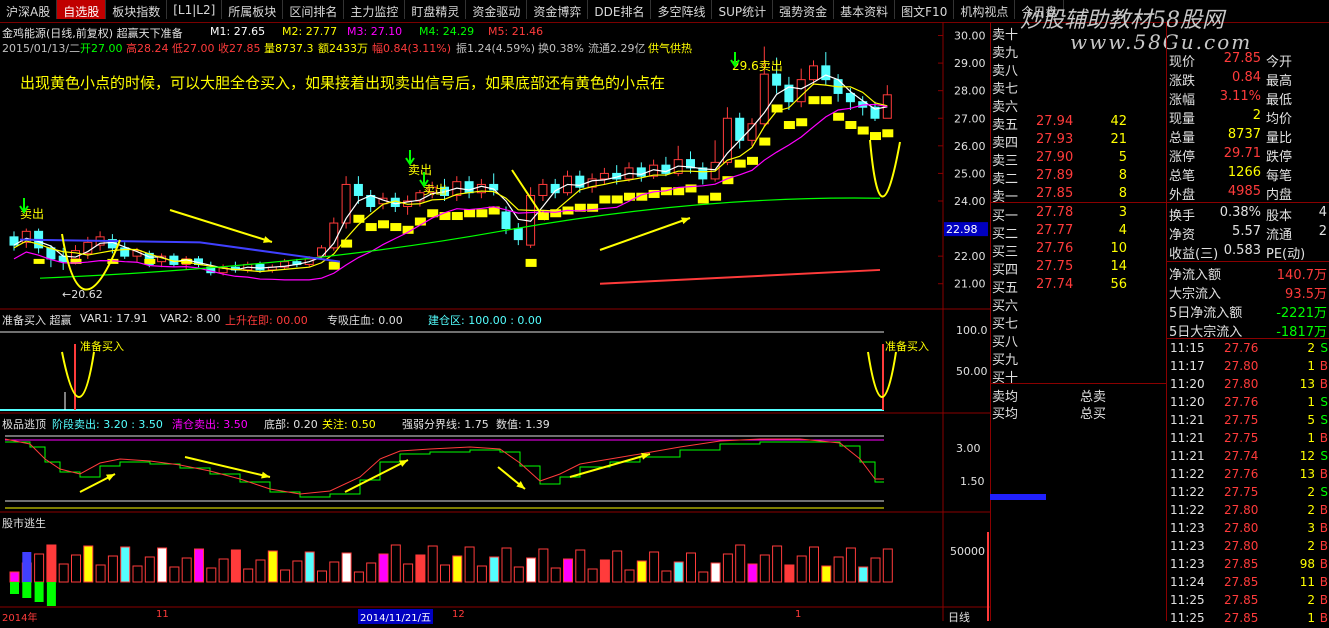  Describe the element at coordinates (1241, 366) in the screenshot. I see `tick-price: 27.80` at that location.